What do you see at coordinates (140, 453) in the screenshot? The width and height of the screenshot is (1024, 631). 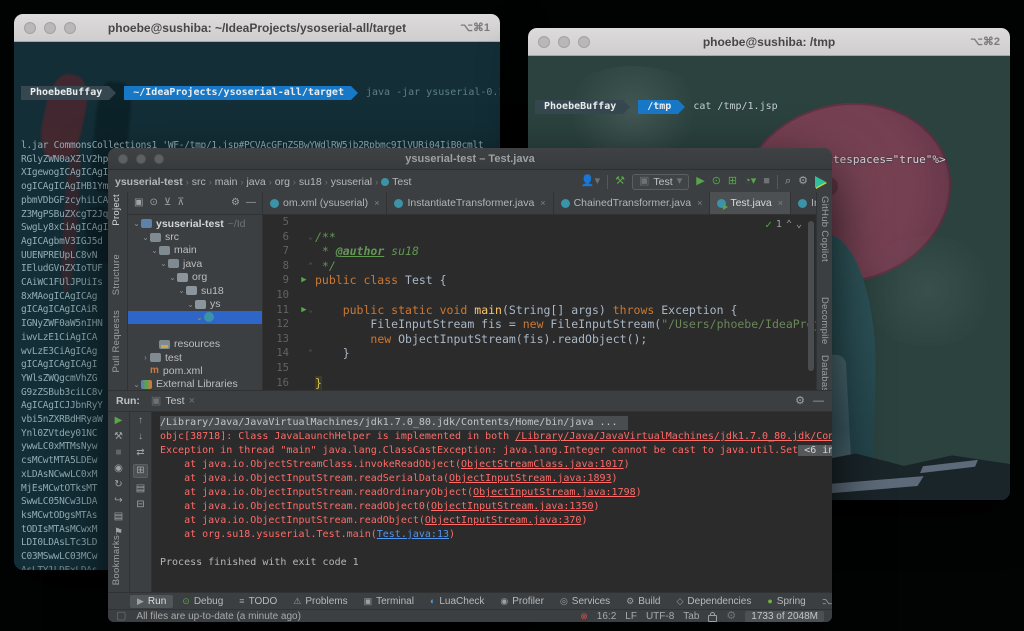 I see `soft-wrap-icon: ⇄` at bounding box center [140, 453].